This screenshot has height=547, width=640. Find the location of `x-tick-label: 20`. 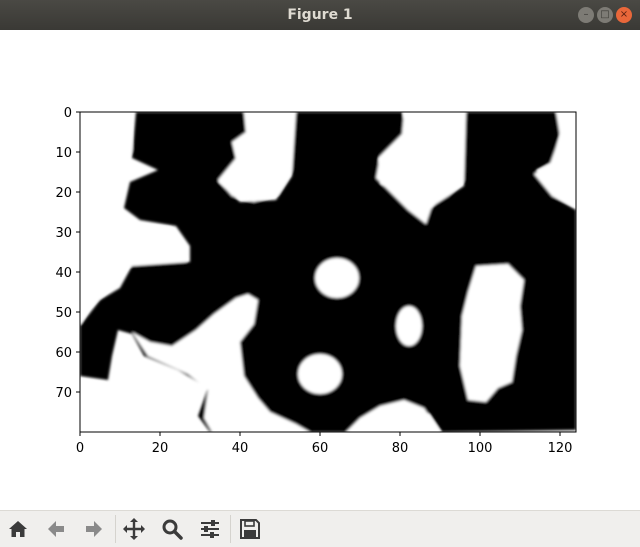

x-tick-label: 20 is located at coordinates (160, 448).